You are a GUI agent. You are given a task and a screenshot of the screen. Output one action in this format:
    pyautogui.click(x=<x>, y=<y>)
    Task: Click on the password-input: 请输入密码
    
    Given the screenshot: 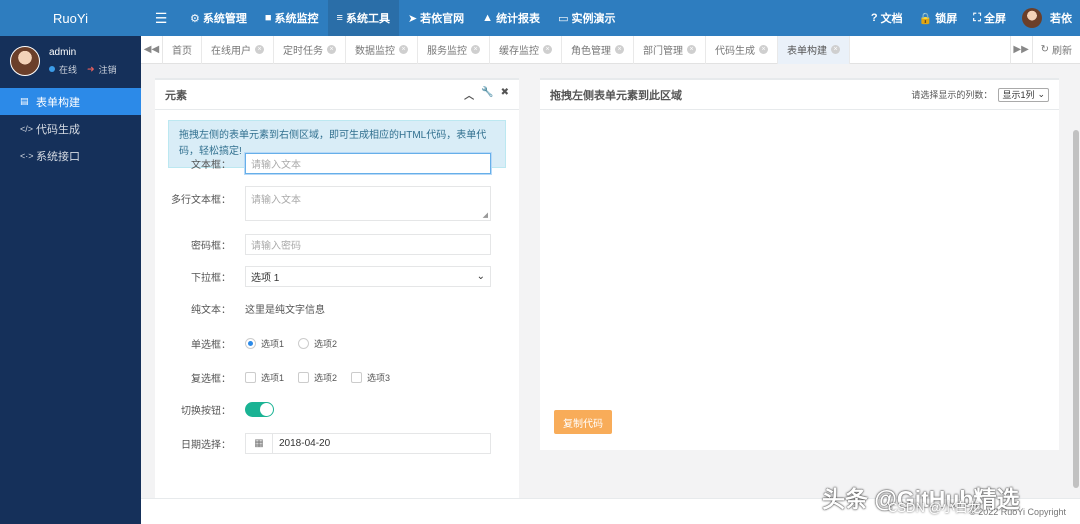 What is the action you would take?
    pyautogui.click(x=368, y=244)
    